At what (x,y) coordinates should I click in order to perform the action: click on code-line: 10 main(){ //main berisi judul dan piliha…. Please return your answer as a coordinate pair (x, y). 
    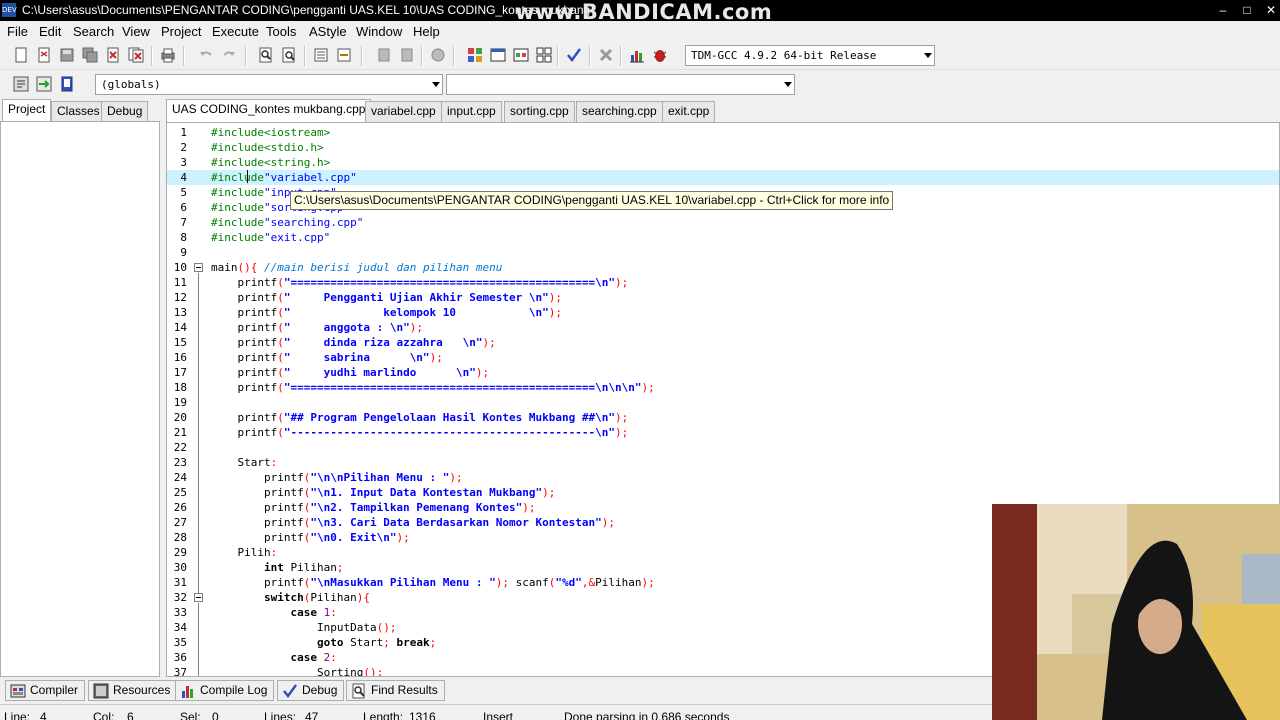
    Looking at the image, I should click on (723, 267).